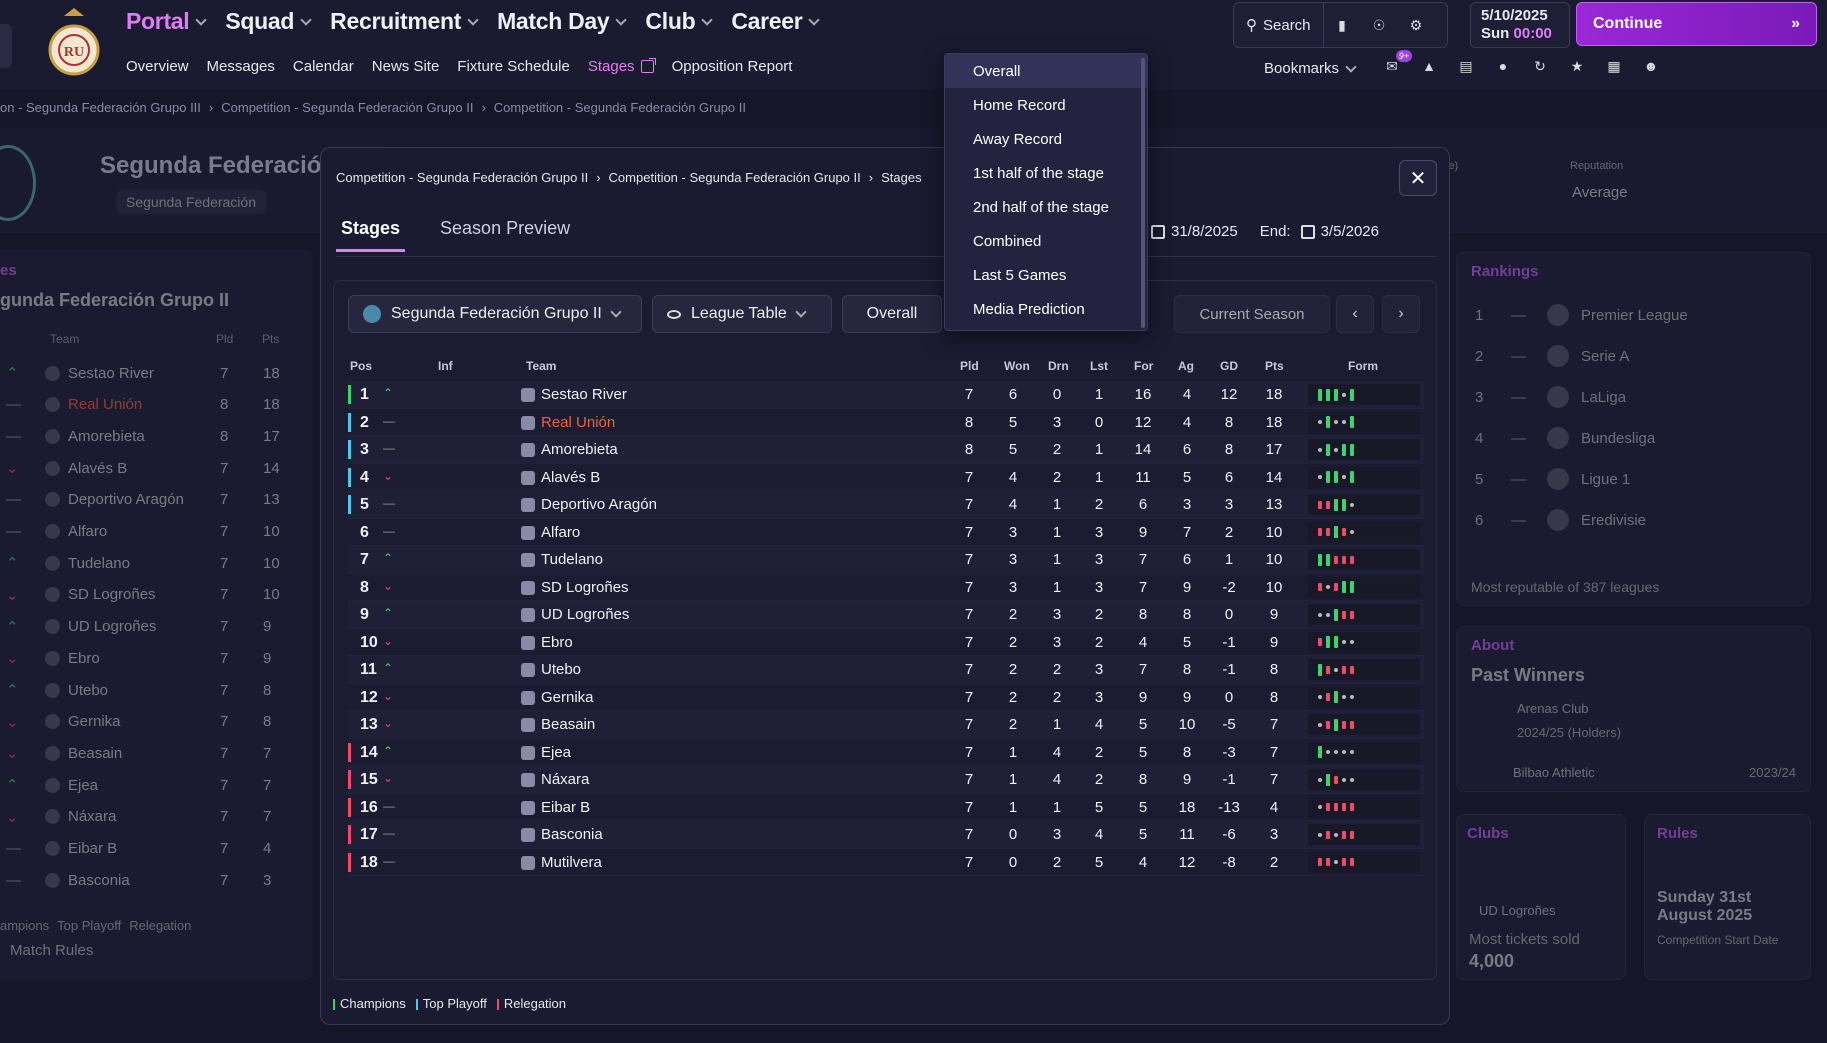 The image size is (1827, 1043). Describe the element at coordinates (886, 587) in the screenshot. I see `table-row: 8 ⌄ SD Logroñes 7 3 1 3 7 9 -2 10` at that location.